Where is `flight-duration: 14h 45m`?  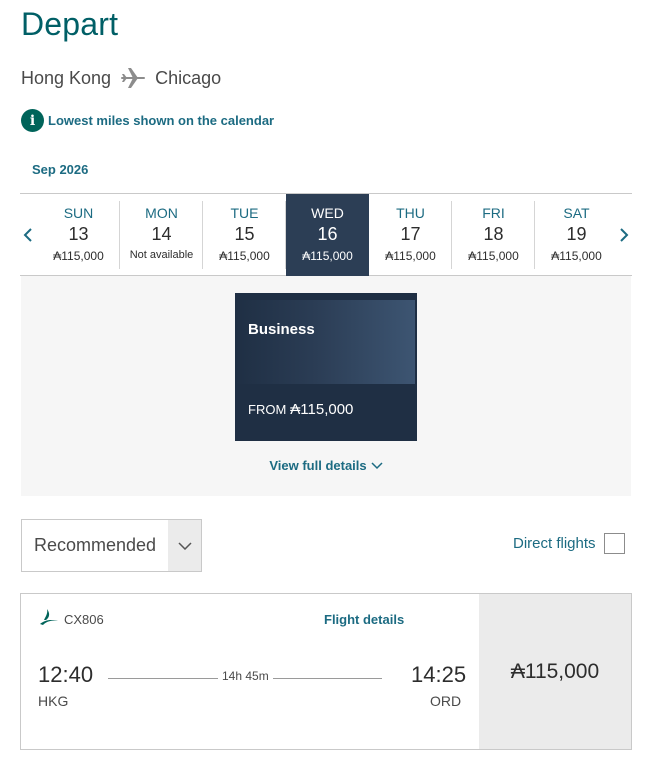
flight-duration: 14h 45m is located at coordinates (245, 676).